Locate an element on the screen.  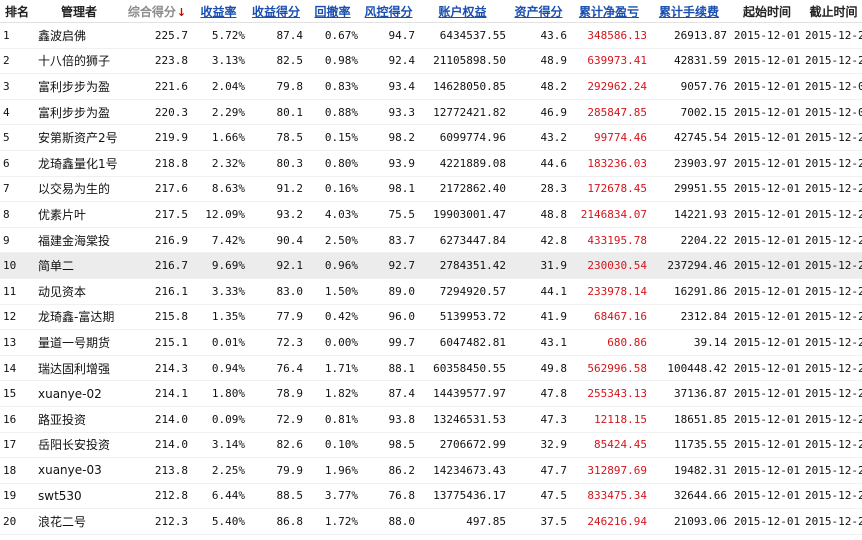
return-score-cell: 83.0 is located at coordinates (276, 291).